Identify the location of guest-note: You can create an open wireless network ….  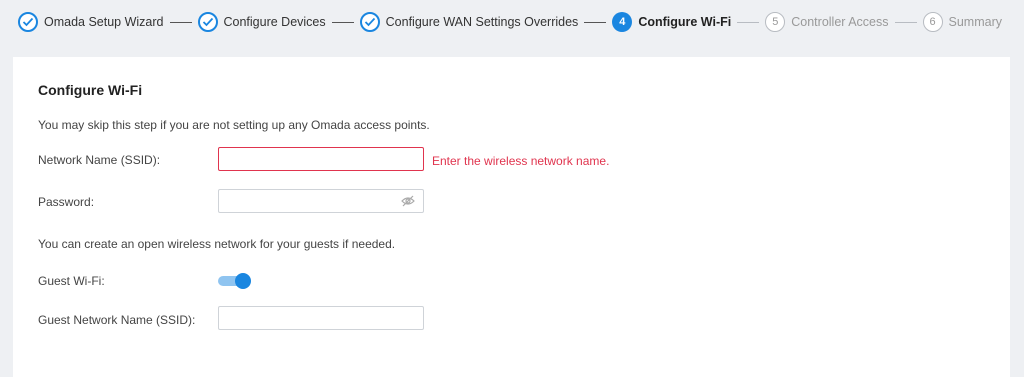
(217, 244).